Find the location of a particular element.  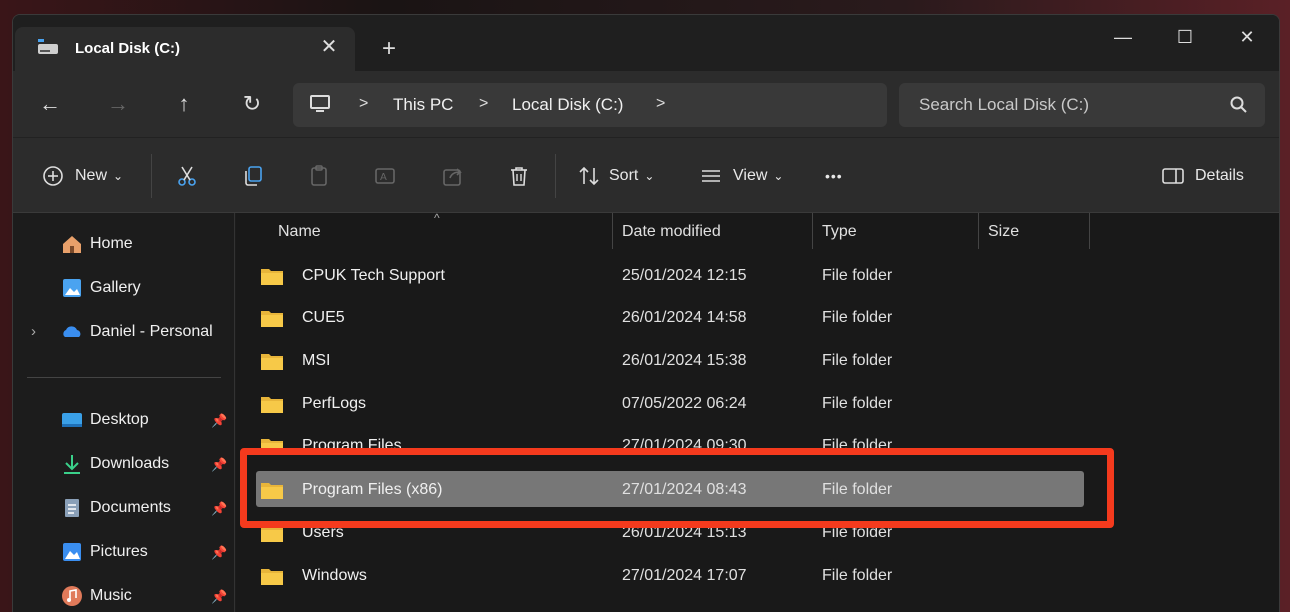

sidebar-item-onedrive: › Daniel - Personal is located at coordinates (124, 333).